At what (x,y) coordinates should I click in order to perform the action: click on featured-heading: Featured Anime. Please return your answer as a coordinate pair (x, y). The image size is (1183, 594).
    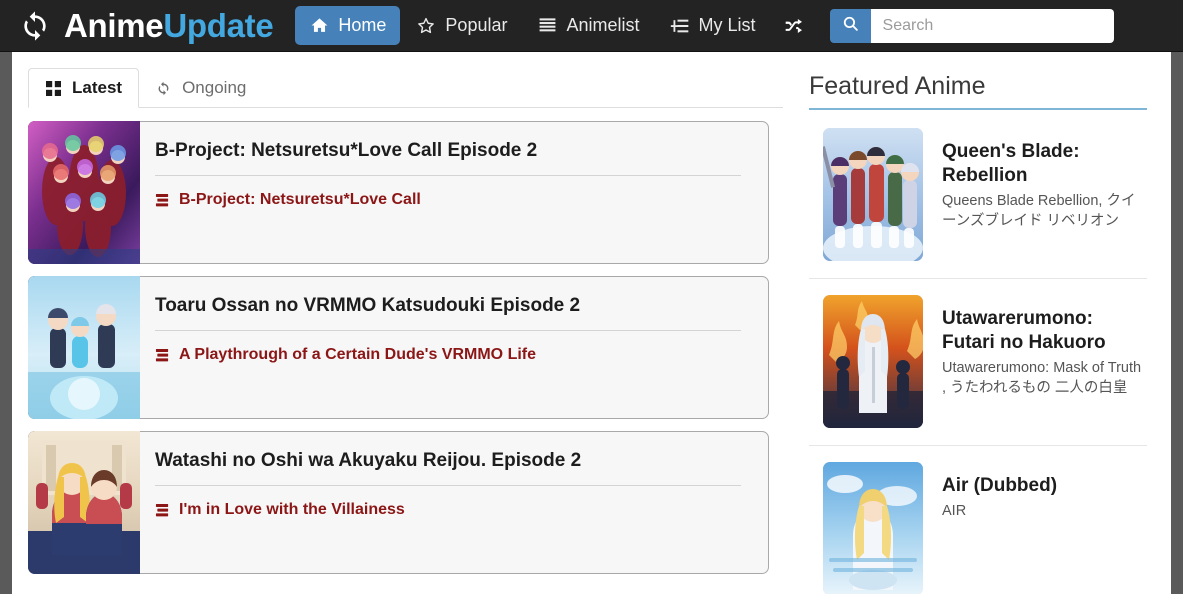
    Looking at the image, I should click on (978, 91).